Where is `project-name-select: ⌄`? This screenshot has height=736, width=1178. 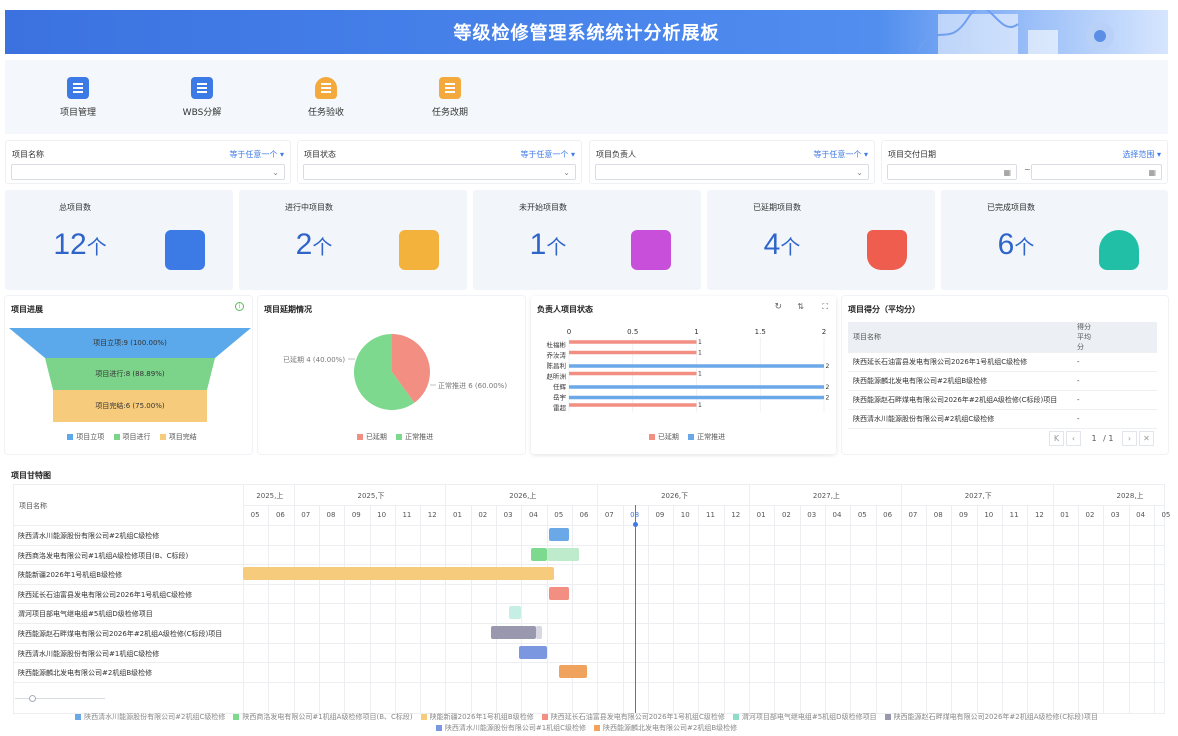 project-name-select: ⌄ is located at coordinates (148, 172).